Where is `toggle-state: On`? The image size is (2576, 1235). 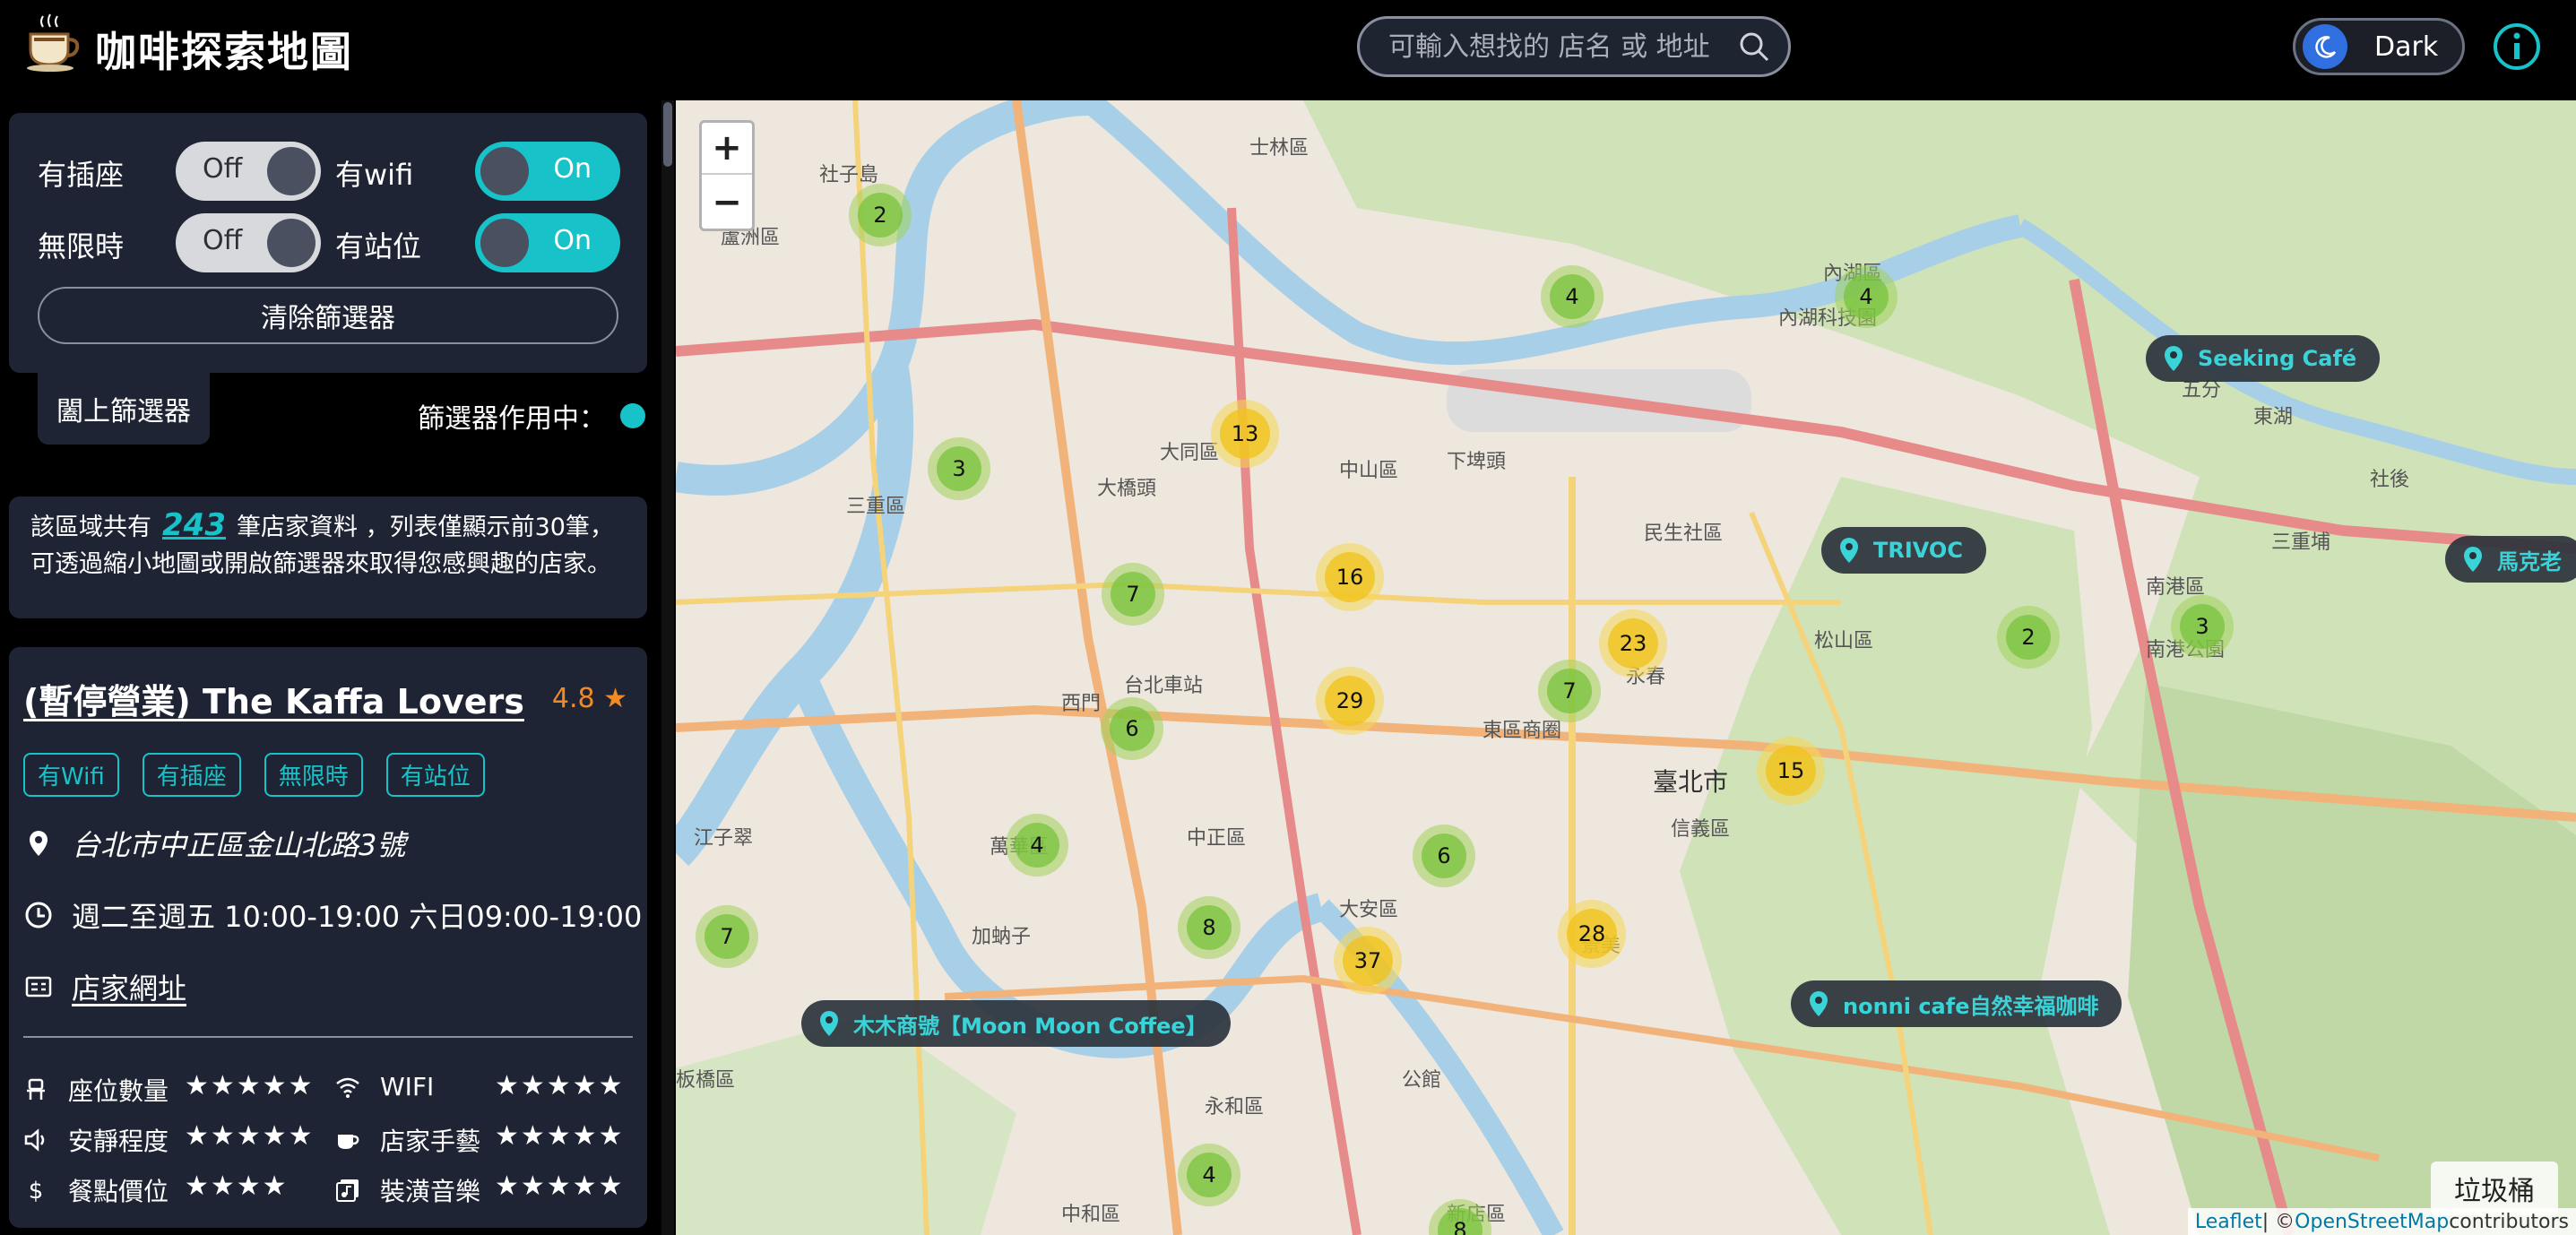 toggle-state: On is located at coordinates (572, 240).